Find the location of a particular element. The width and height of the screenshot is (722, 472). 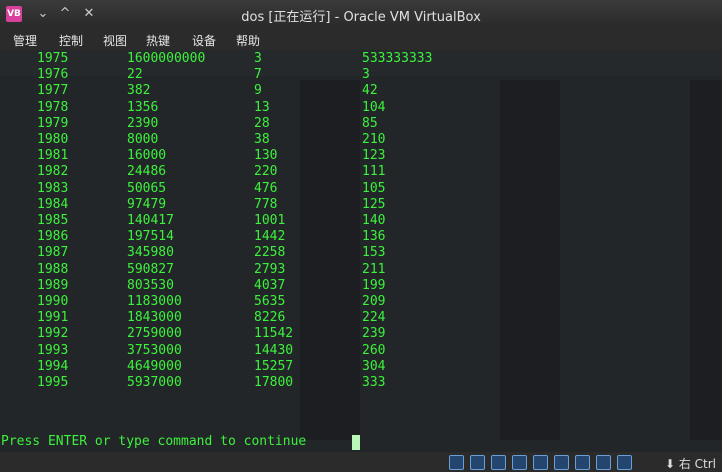

harddisk-icon is located at coordinates (456, 462).